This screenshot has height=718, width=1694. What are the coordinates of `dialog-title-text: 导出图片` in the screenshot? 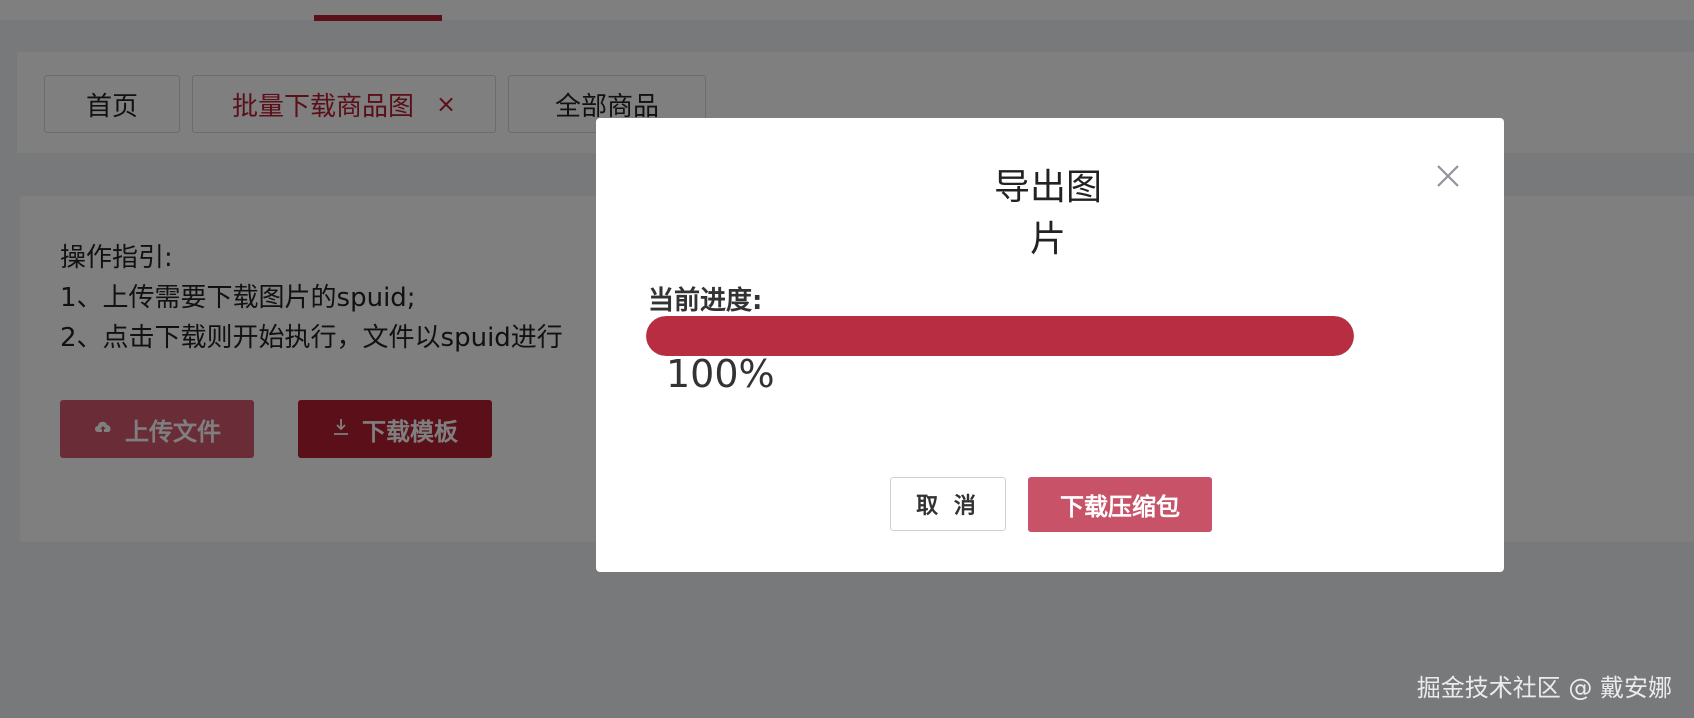 It's located at (1047, 213).